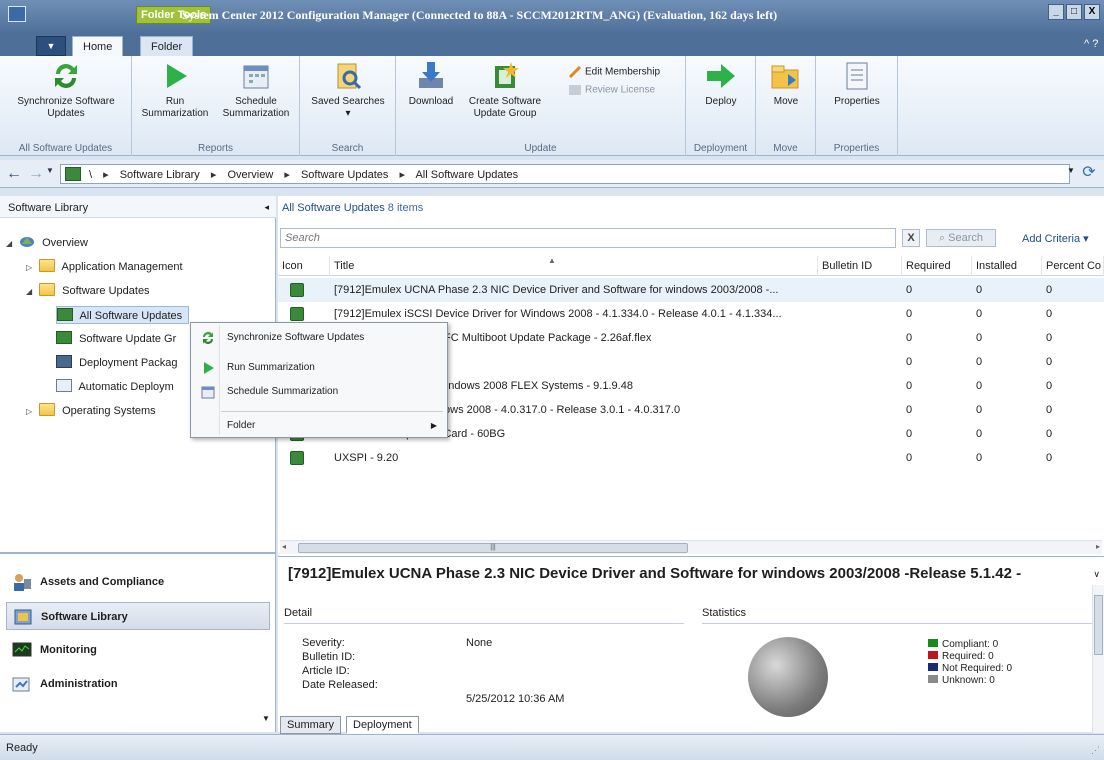  I want to click on date-released-value: 5/25/2012 10:36 AM, so click(515, 699).